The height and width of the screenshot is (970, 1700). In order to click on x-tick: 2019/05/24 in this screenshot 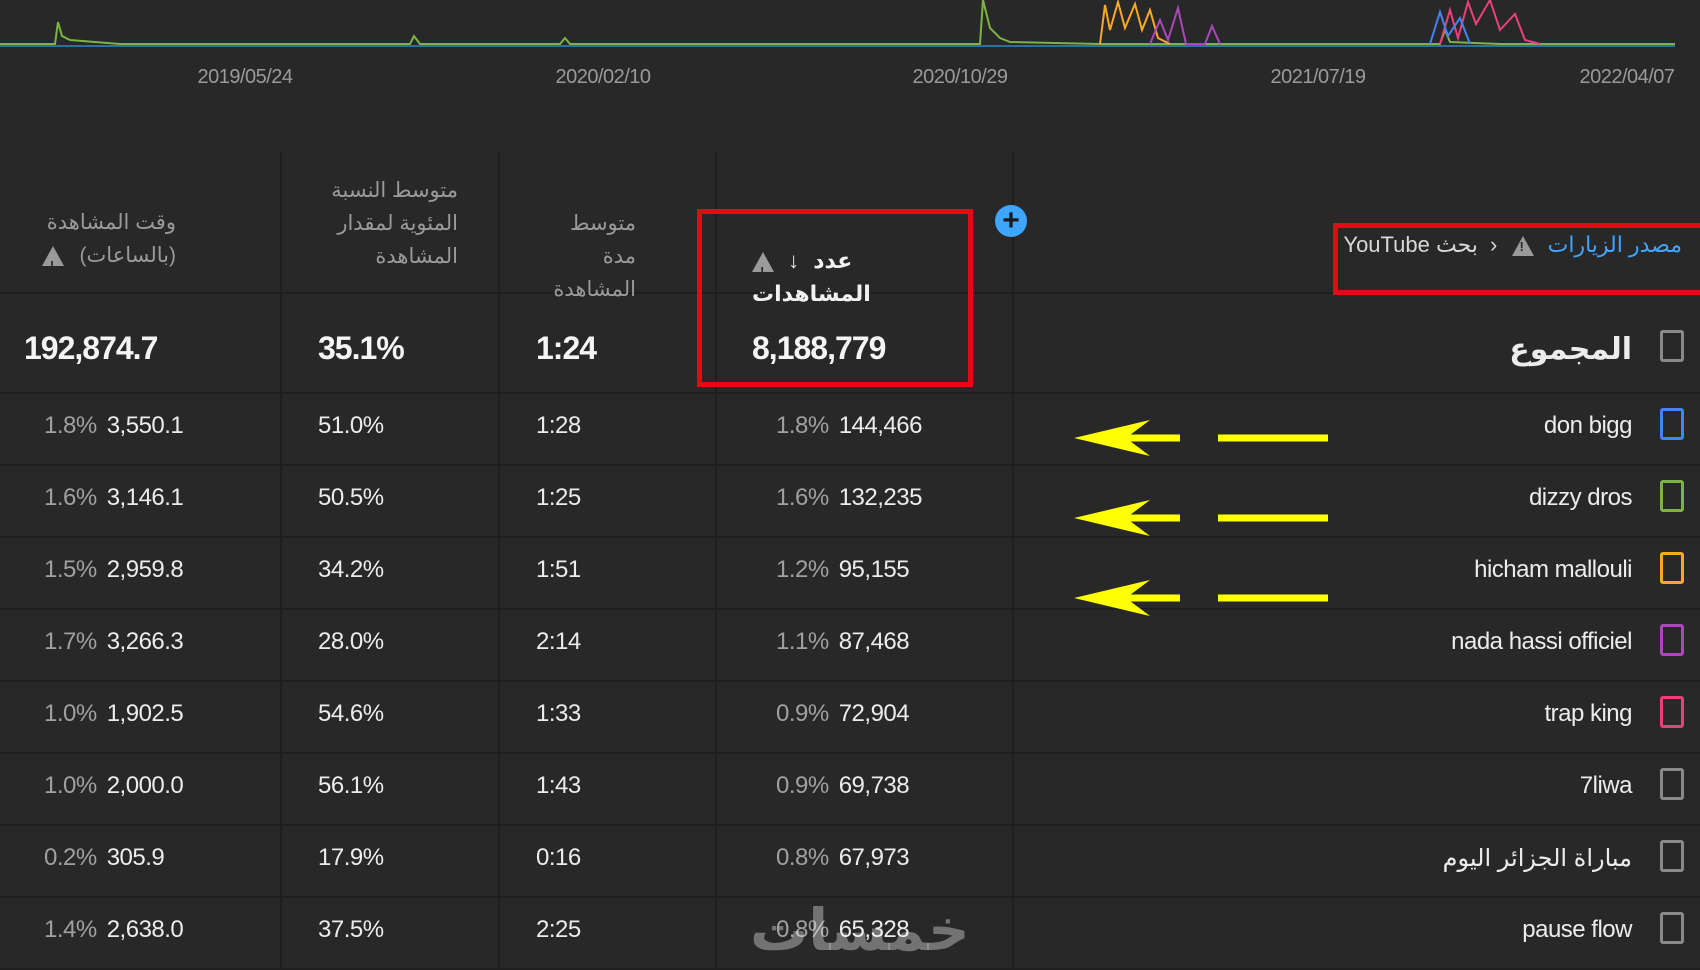, I will do `click(245, 77)`.